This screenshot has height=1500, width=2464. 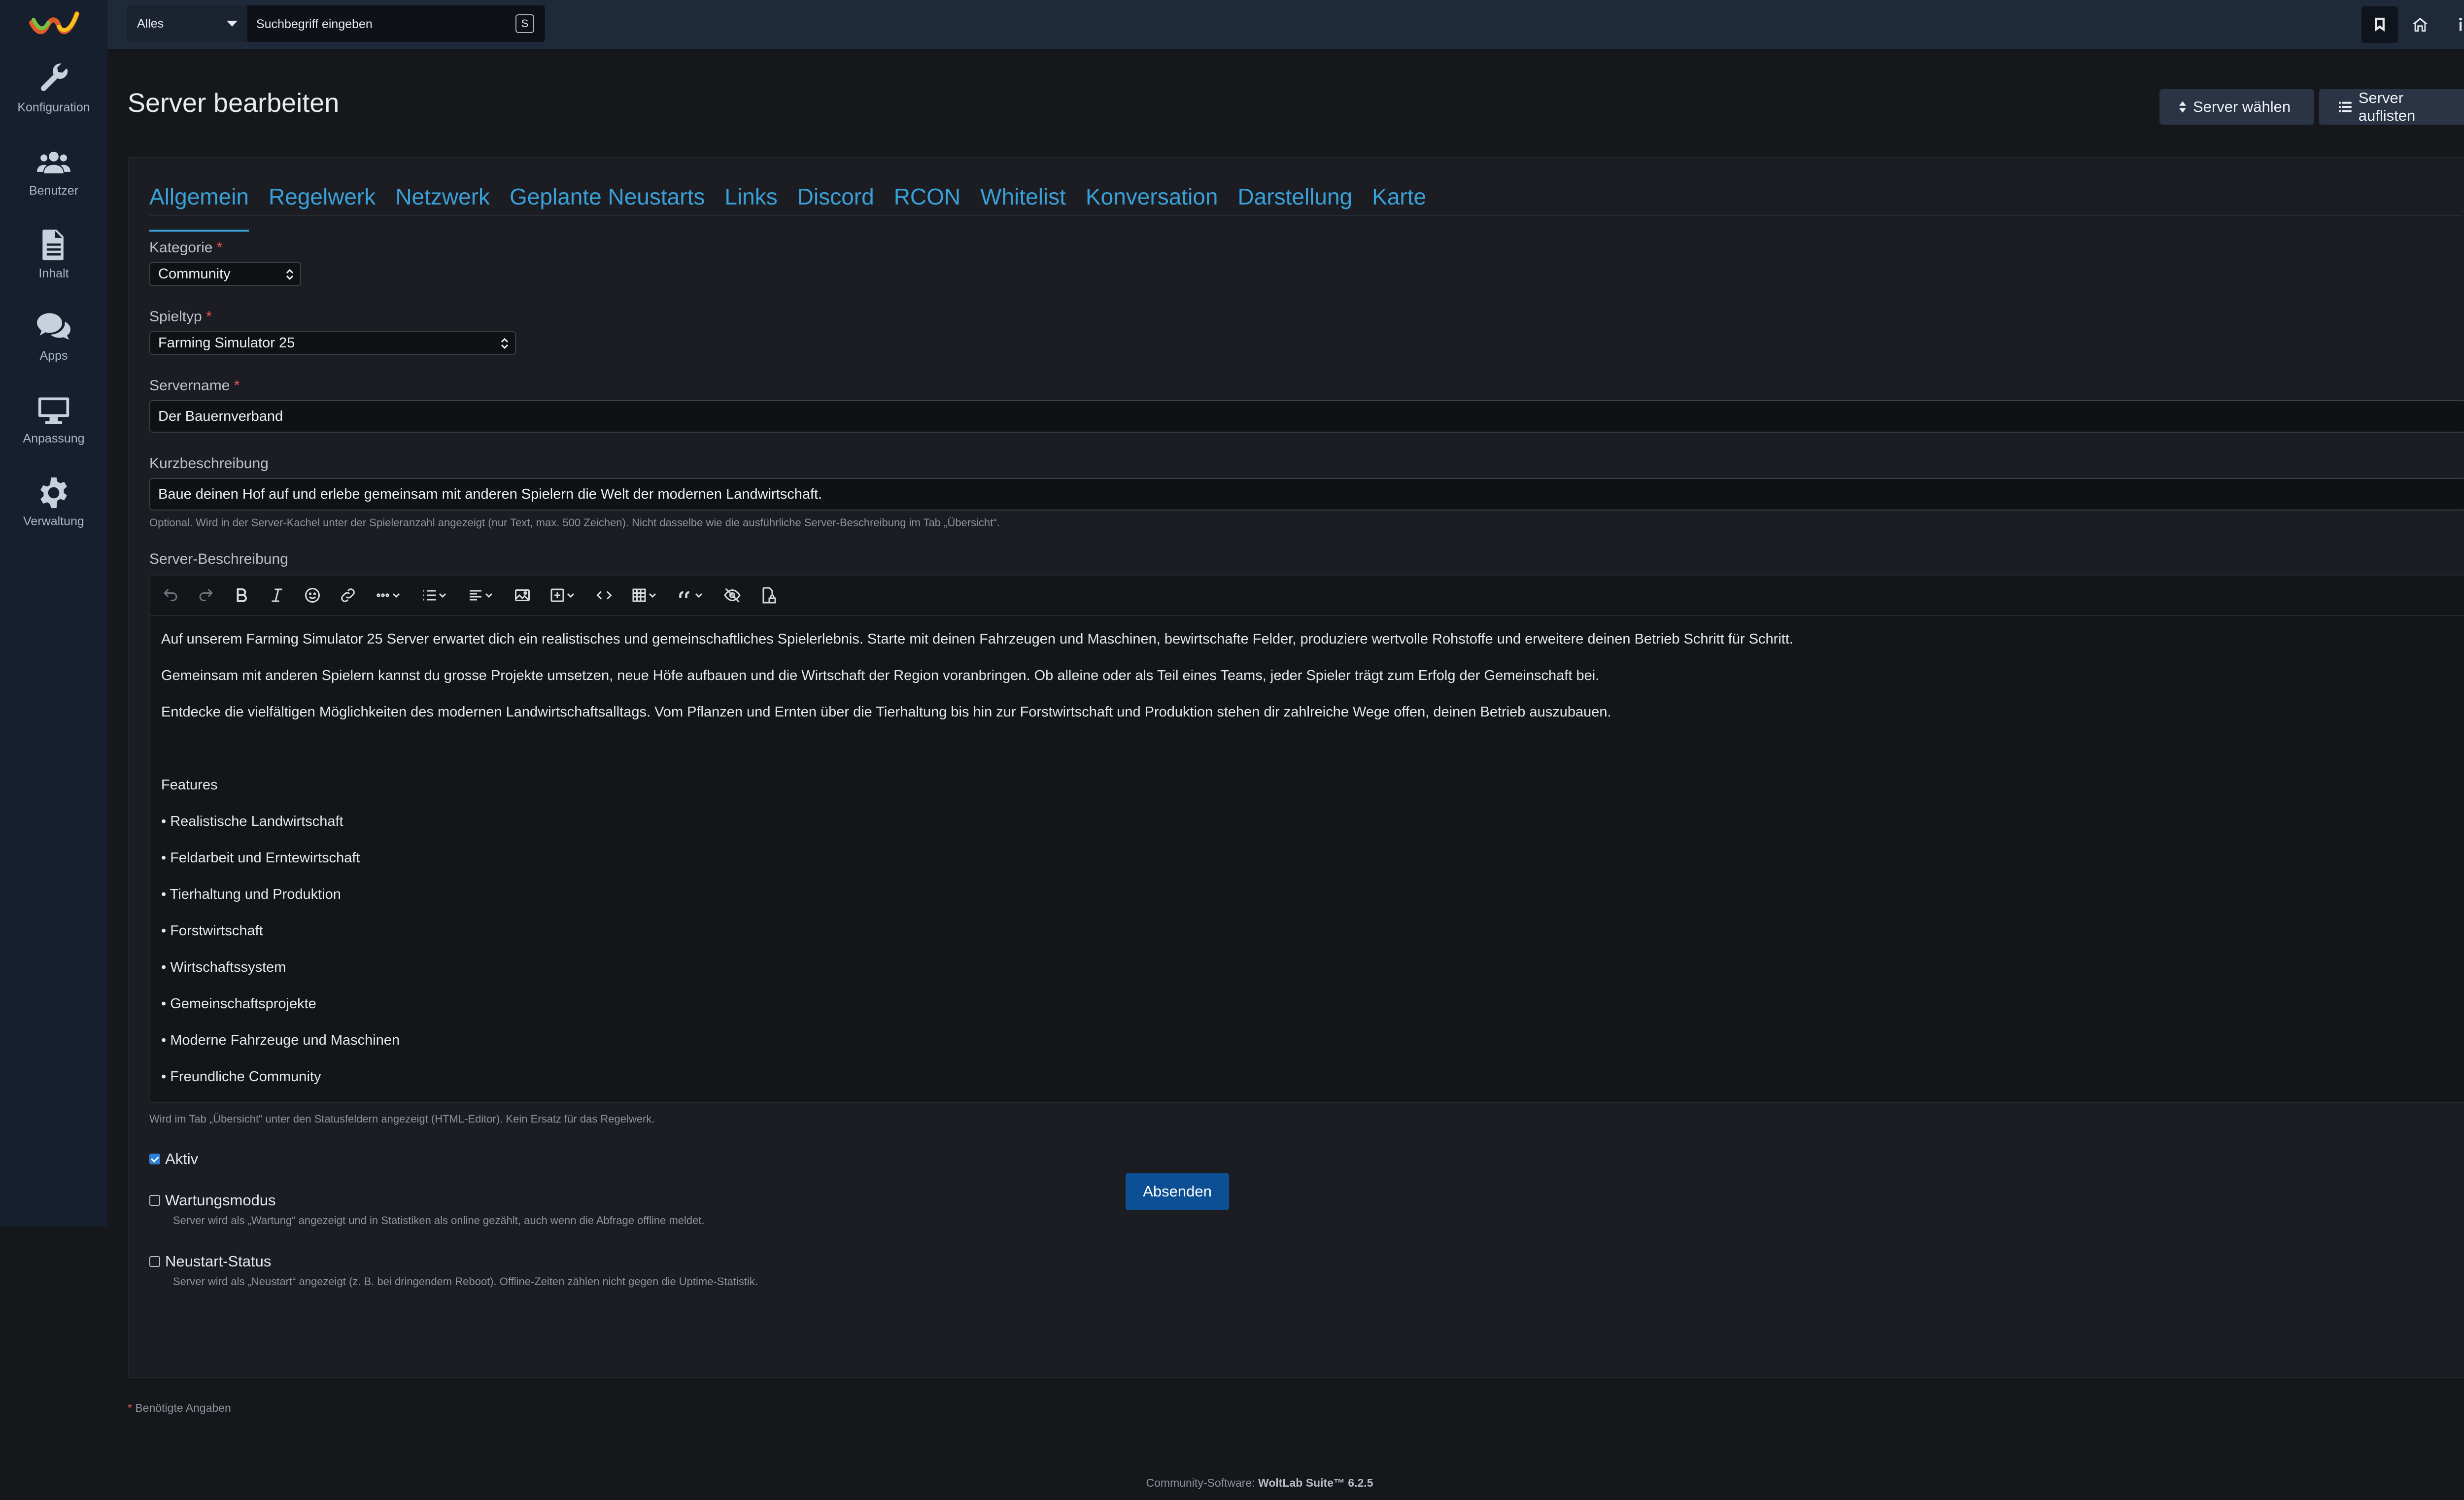 What do you see at coordinates (54, 24) in the screenshot?
I see `woltlab-logo` at bounding box center [54, 24].